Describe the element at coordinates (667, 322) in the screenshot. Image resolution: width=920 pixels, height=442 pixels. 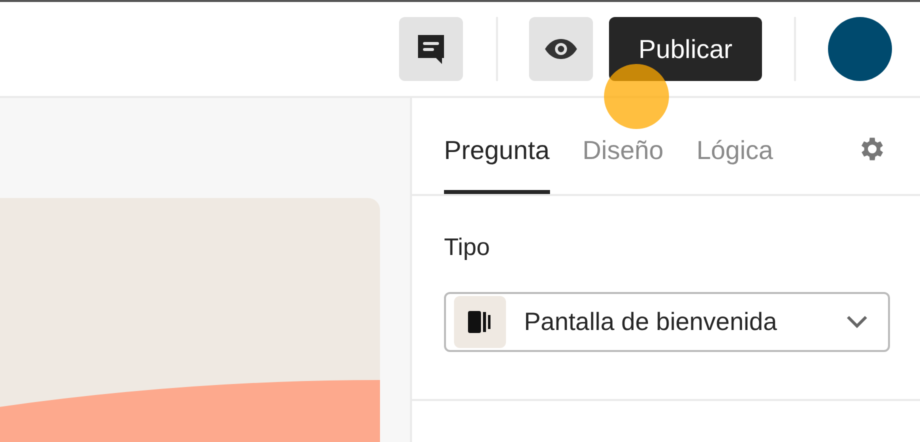
I see `type-dropdown: Pantalla de bienvenida` at that location.